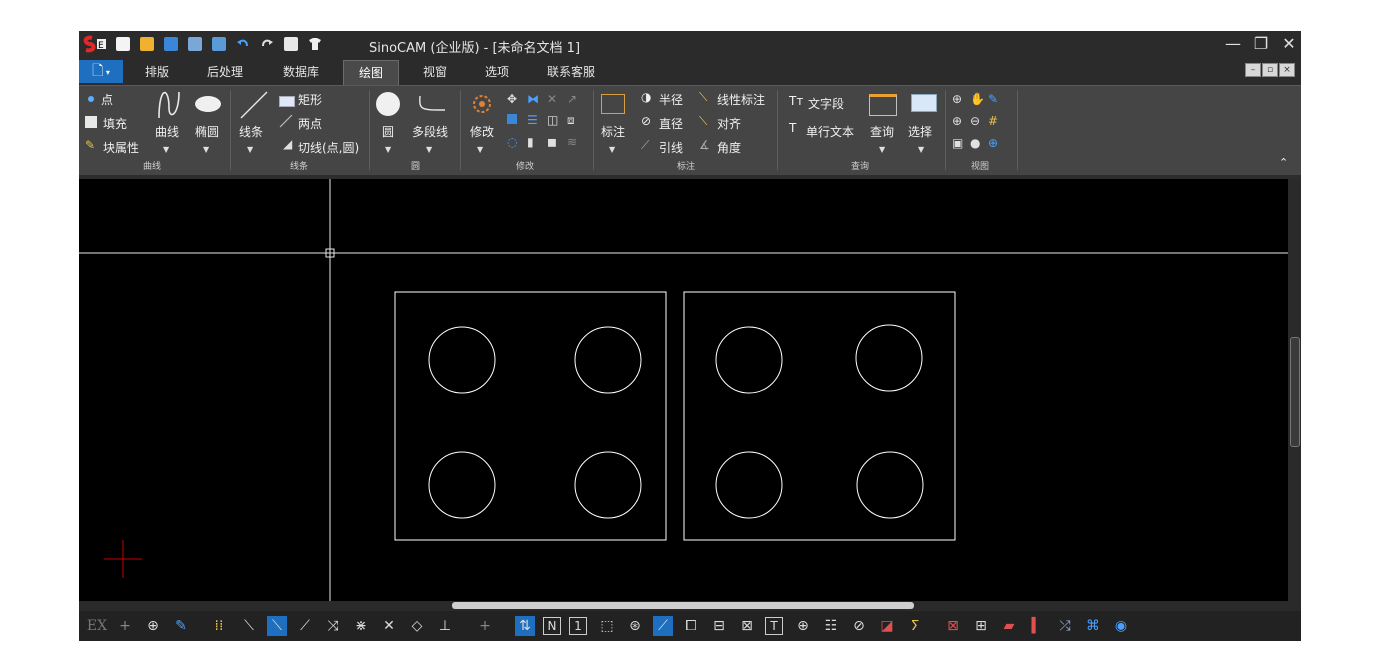 The image size is (1388, 670). Describe the element at coordinates (480, 149) in the screenshot. I see `modify-dropdown-icon: ▼` at that location.